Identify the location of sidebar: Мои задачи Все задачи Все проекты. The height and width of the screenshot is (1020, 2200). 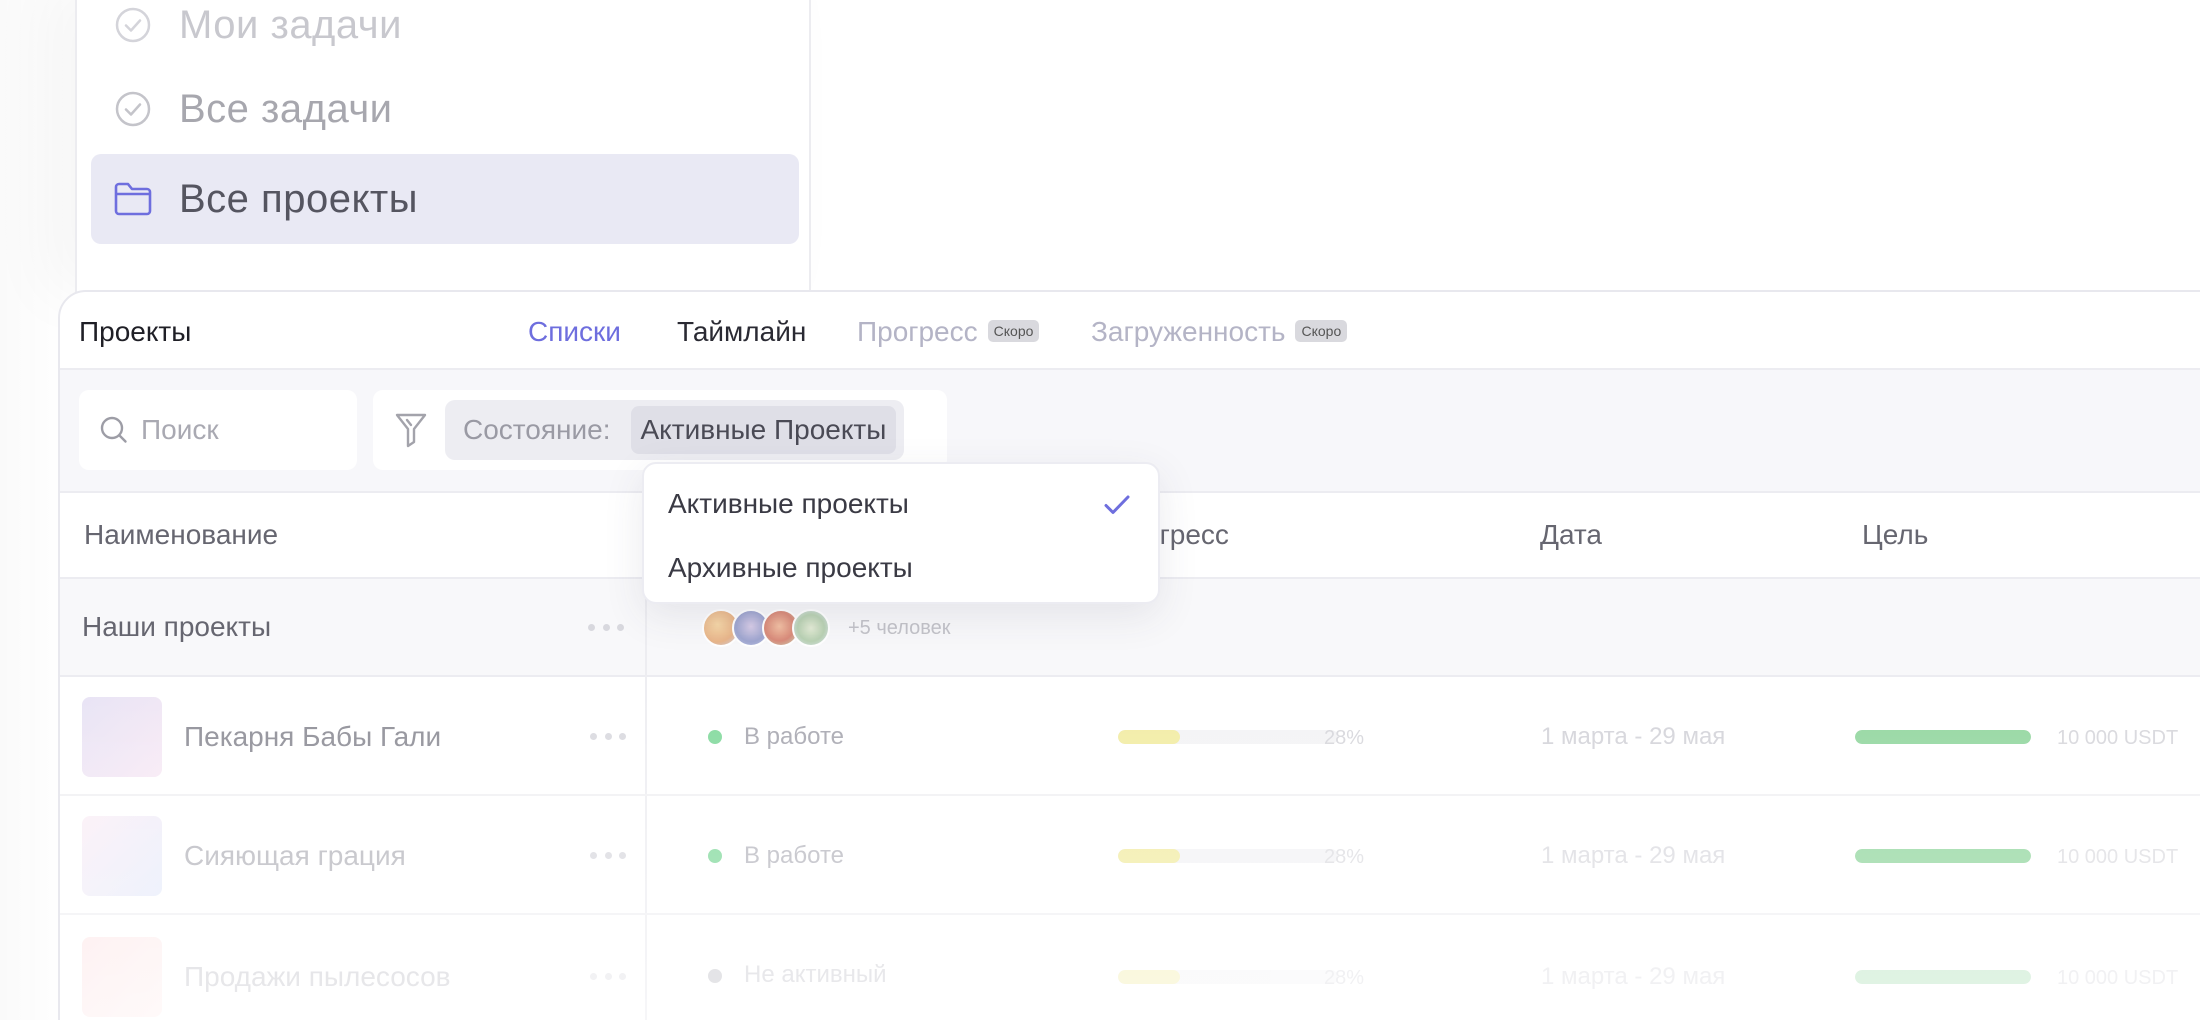
(443, 147).